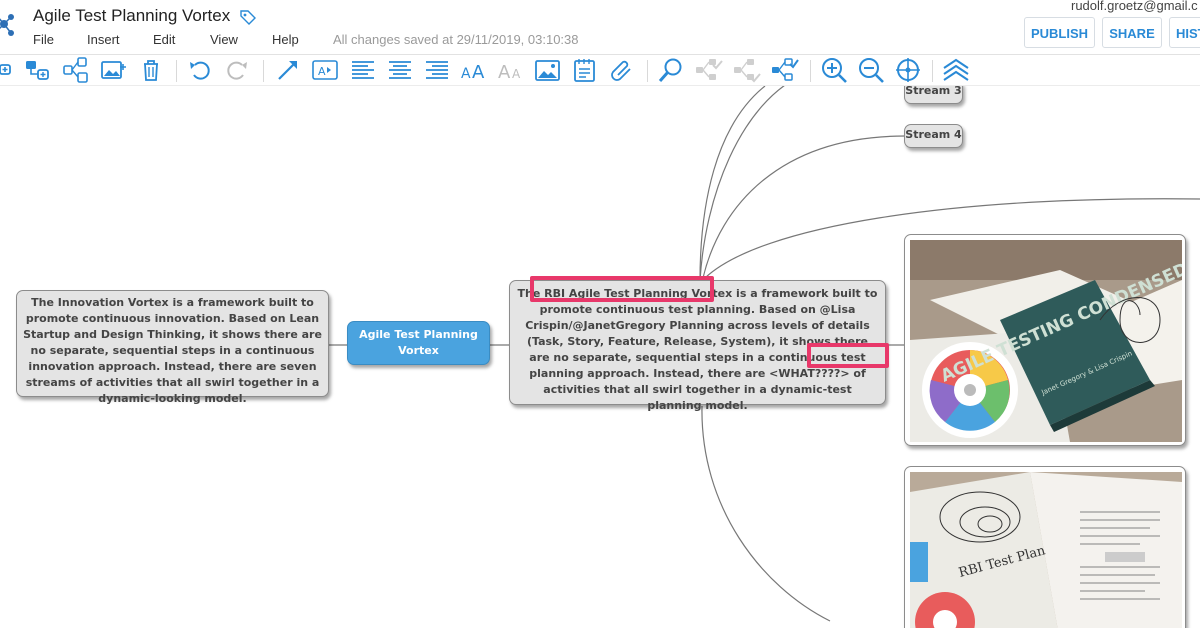  What do you see at coordinates (248, 17) in the screenshot?
I see `tag-icon` at bounding box center [248, 17].